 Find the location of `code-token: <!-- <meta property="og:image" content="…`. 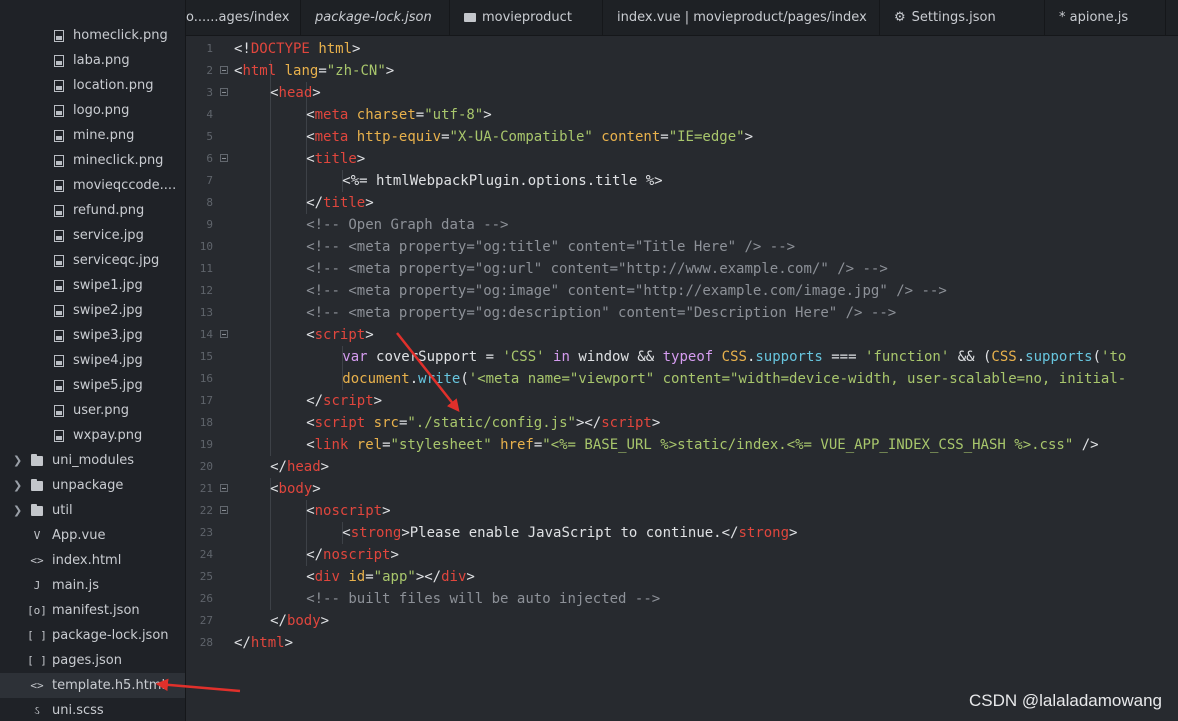

code-token: <!-- <meta property="og:image" content="… is located at coordinates (626, 291).